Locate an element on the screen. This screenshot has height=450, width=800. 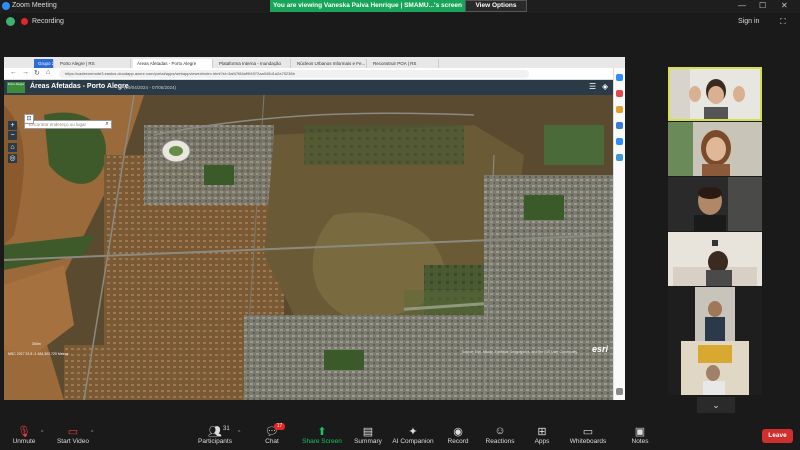
view-options-button: View Options is located at coordinates (496, 6).